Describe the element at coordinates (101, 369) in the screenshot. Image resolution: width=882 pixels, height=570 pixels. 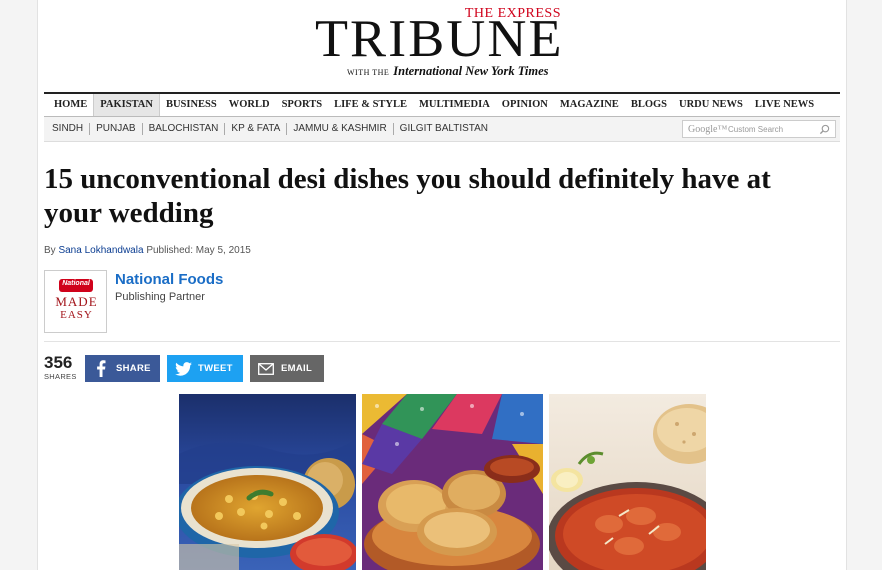
I see `facebook-icon` at that location.